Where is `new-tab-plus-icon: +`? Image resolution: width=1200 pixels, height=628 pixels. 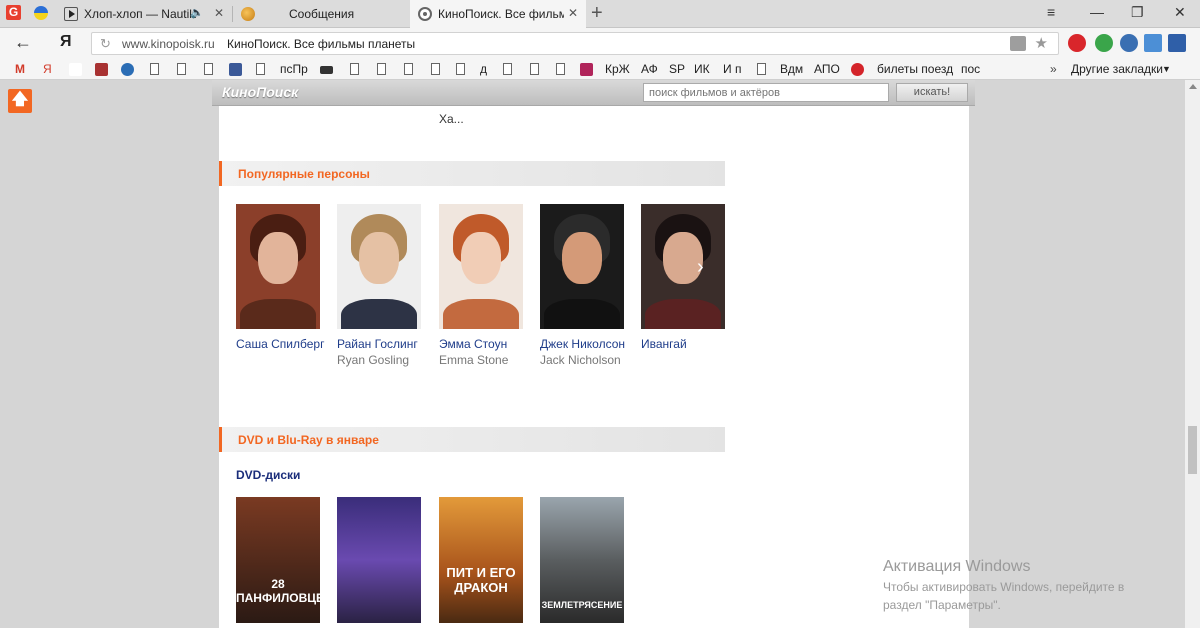 new-tab-plus-icon: + is located at coordinates (597, 13).